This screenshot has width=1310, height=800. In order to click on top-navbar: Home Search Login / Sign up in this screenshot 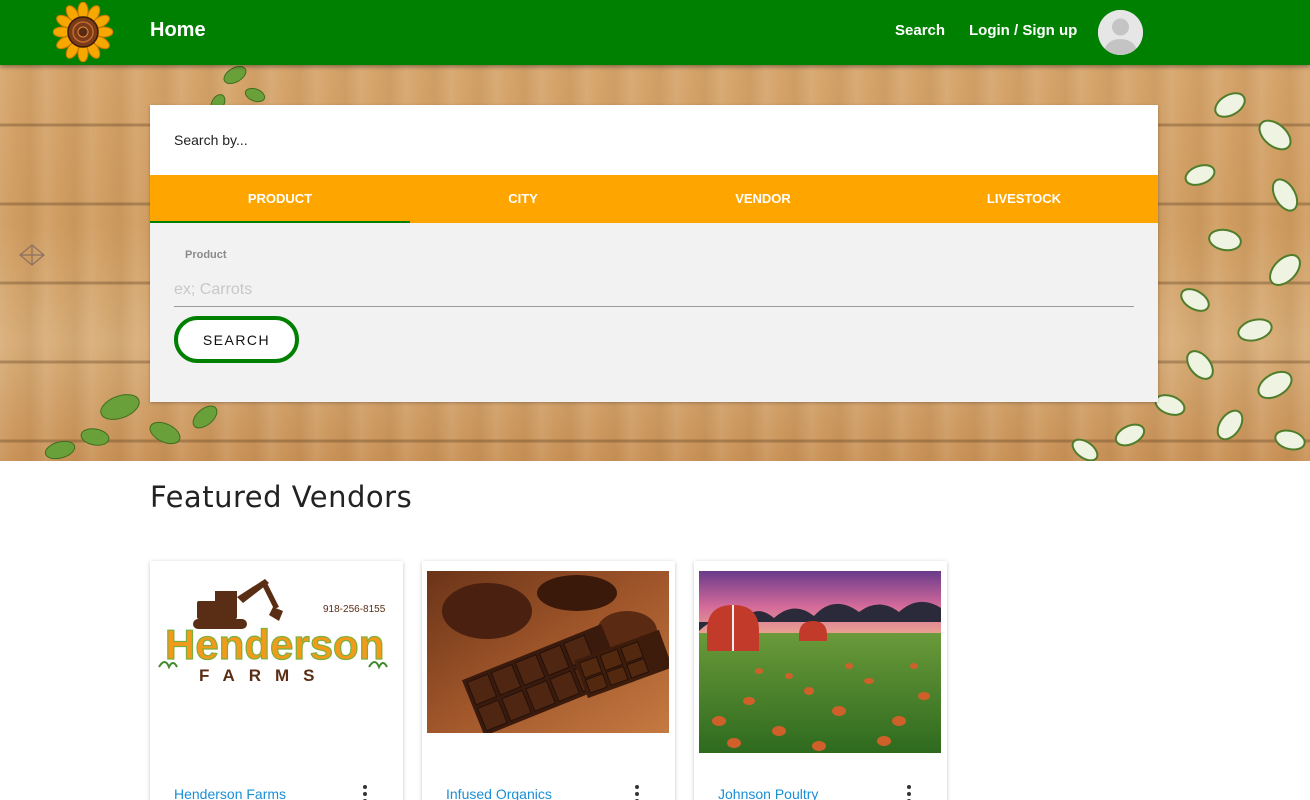, I will do `click(655, 32)`.